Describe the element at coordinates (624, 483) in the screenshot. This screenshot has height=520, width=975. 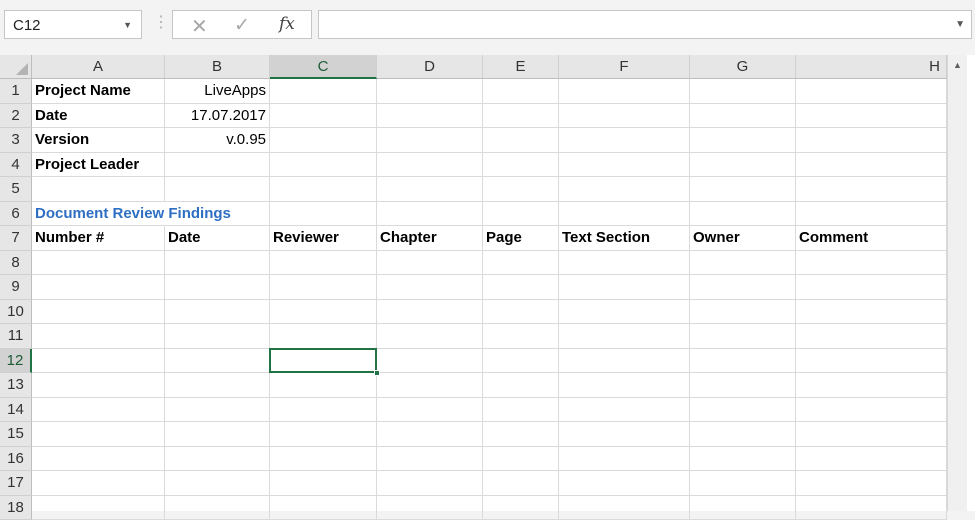
I see `cell-f17` at that location.